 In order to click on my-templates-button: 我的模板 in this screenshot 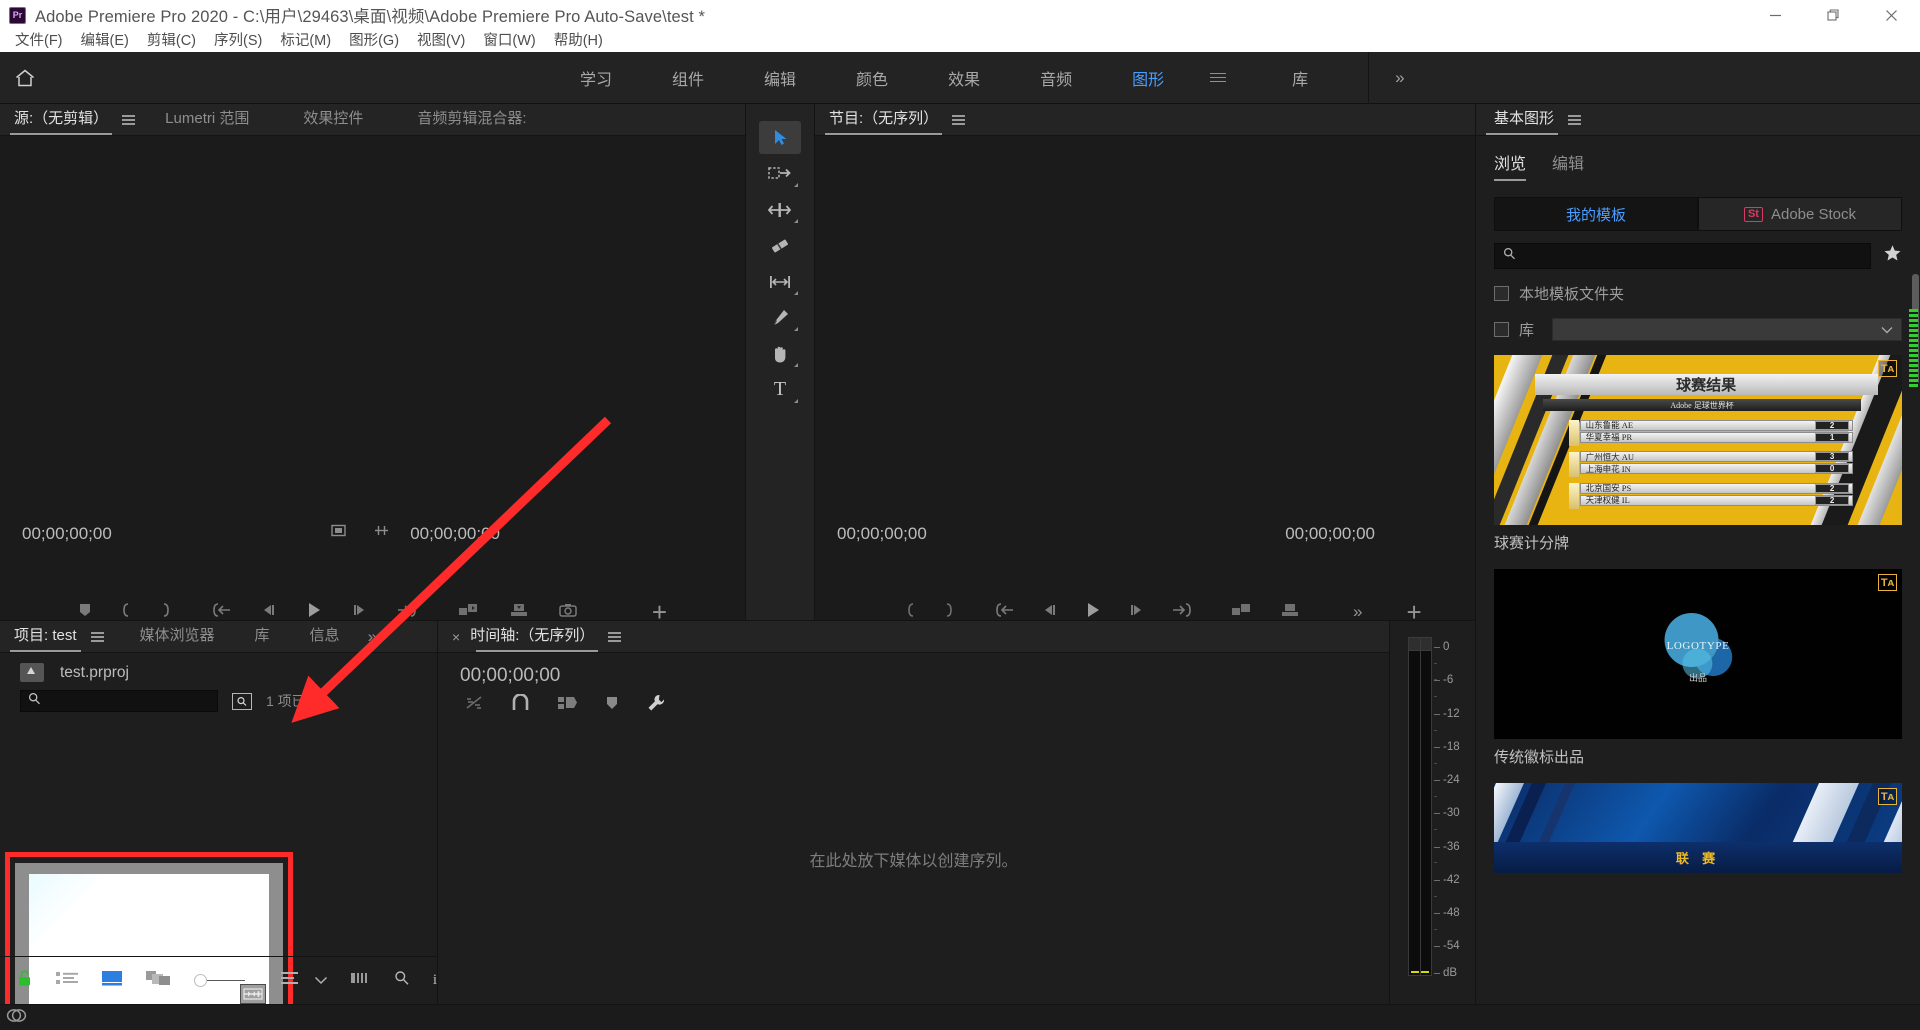, I will do `click(1596, 214)`.